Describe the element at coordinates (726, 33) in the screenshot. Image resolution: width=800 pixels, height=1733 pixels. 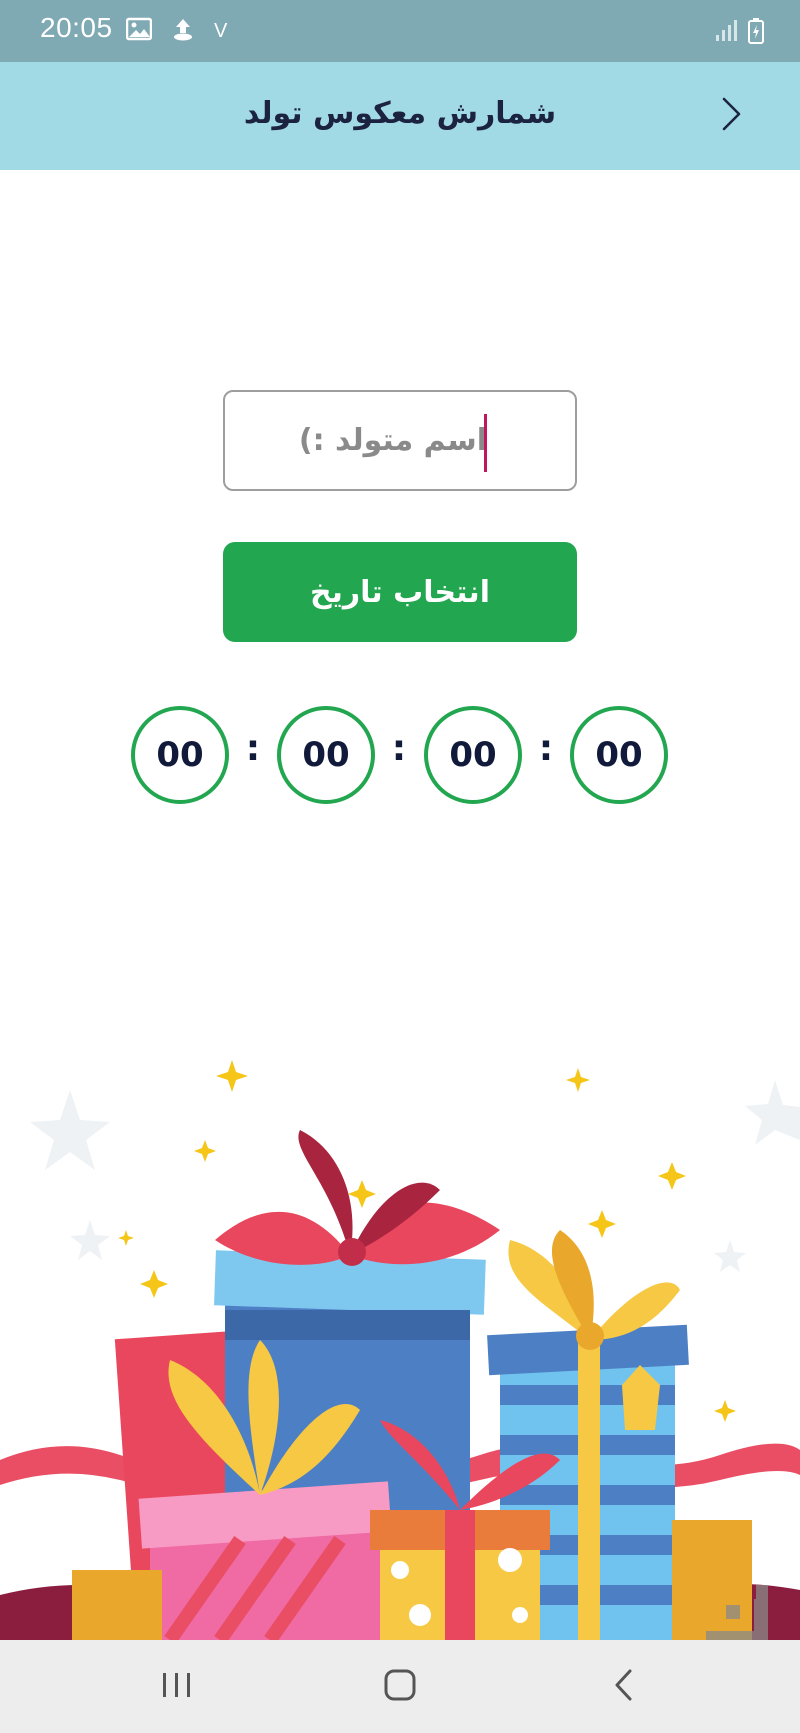
I see `signal-icon` at that location.